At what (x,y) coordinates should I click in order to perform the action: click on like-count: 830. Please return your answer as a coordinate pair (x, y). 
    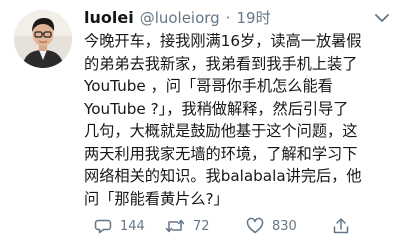
    Looking at the image, I should click on (284, 226).